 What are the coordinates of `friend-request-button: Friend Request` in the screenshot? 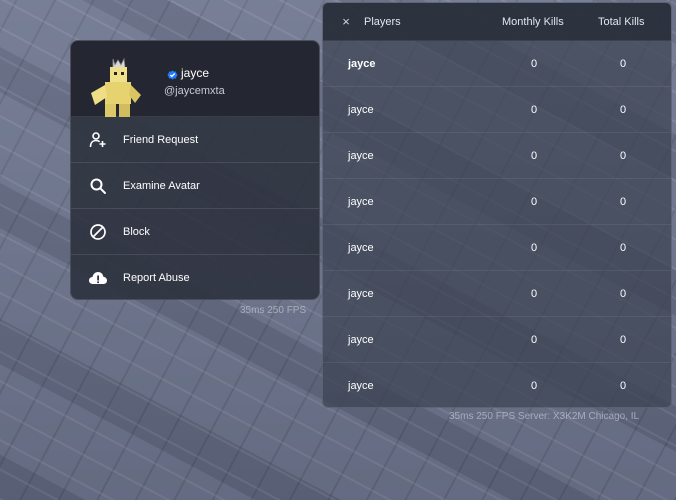 It's located at (195, 140).